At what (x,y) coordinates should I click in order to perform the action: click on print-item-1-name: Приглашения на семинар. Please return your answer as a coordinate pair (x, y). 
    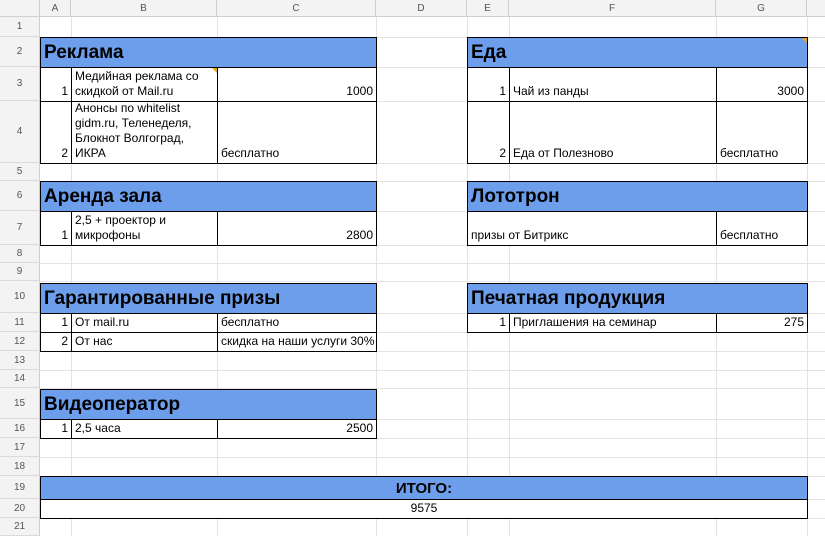
    Looking at the image, I should click on (613, 323).